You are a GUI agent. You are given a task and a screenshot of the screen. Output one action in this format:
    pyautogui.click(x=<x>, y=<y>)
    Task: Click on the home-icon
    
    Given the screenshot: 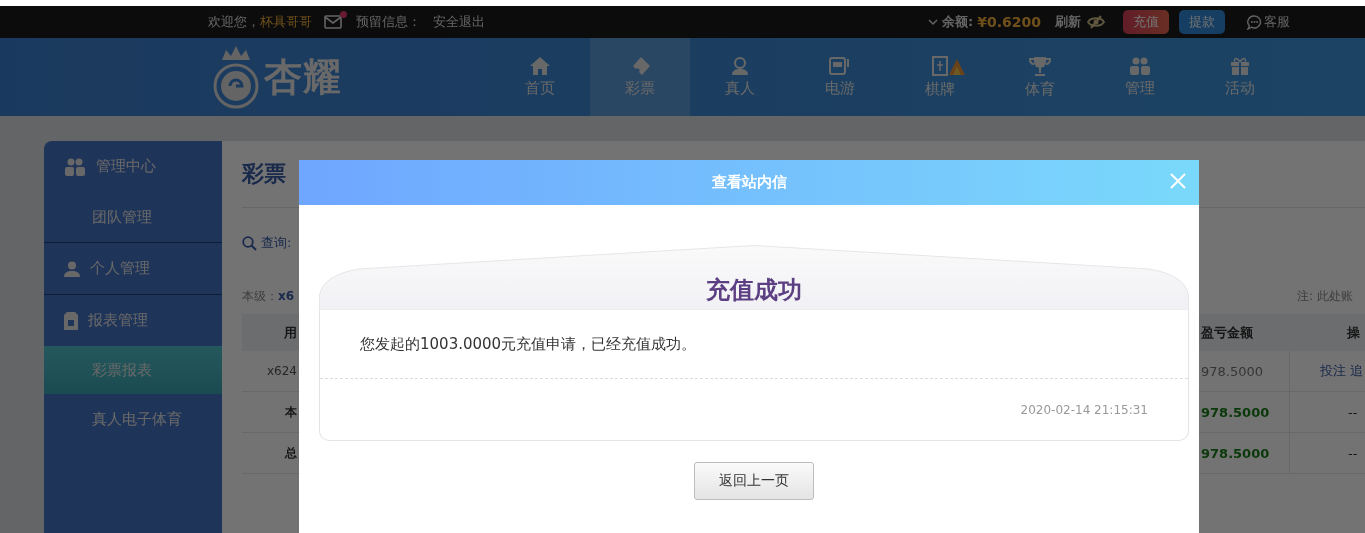 What is the action you would take?
    pyautogui.click(x=540, y=65)
    